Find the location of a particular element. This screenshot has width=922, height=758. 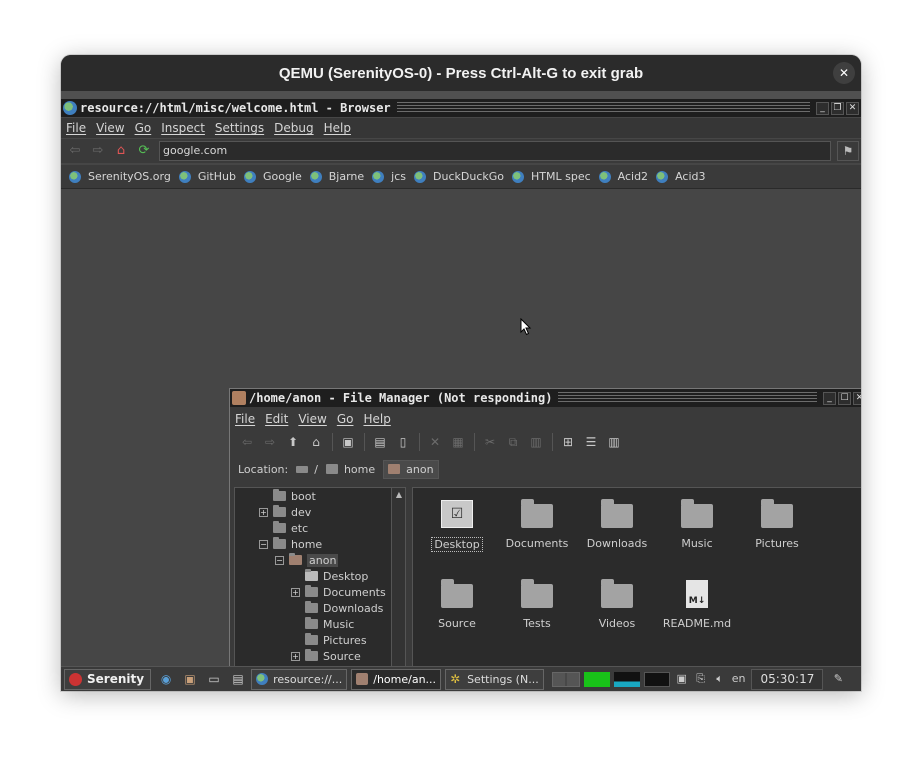

breadcrumb-home: home is located at coordinates (350, 469).